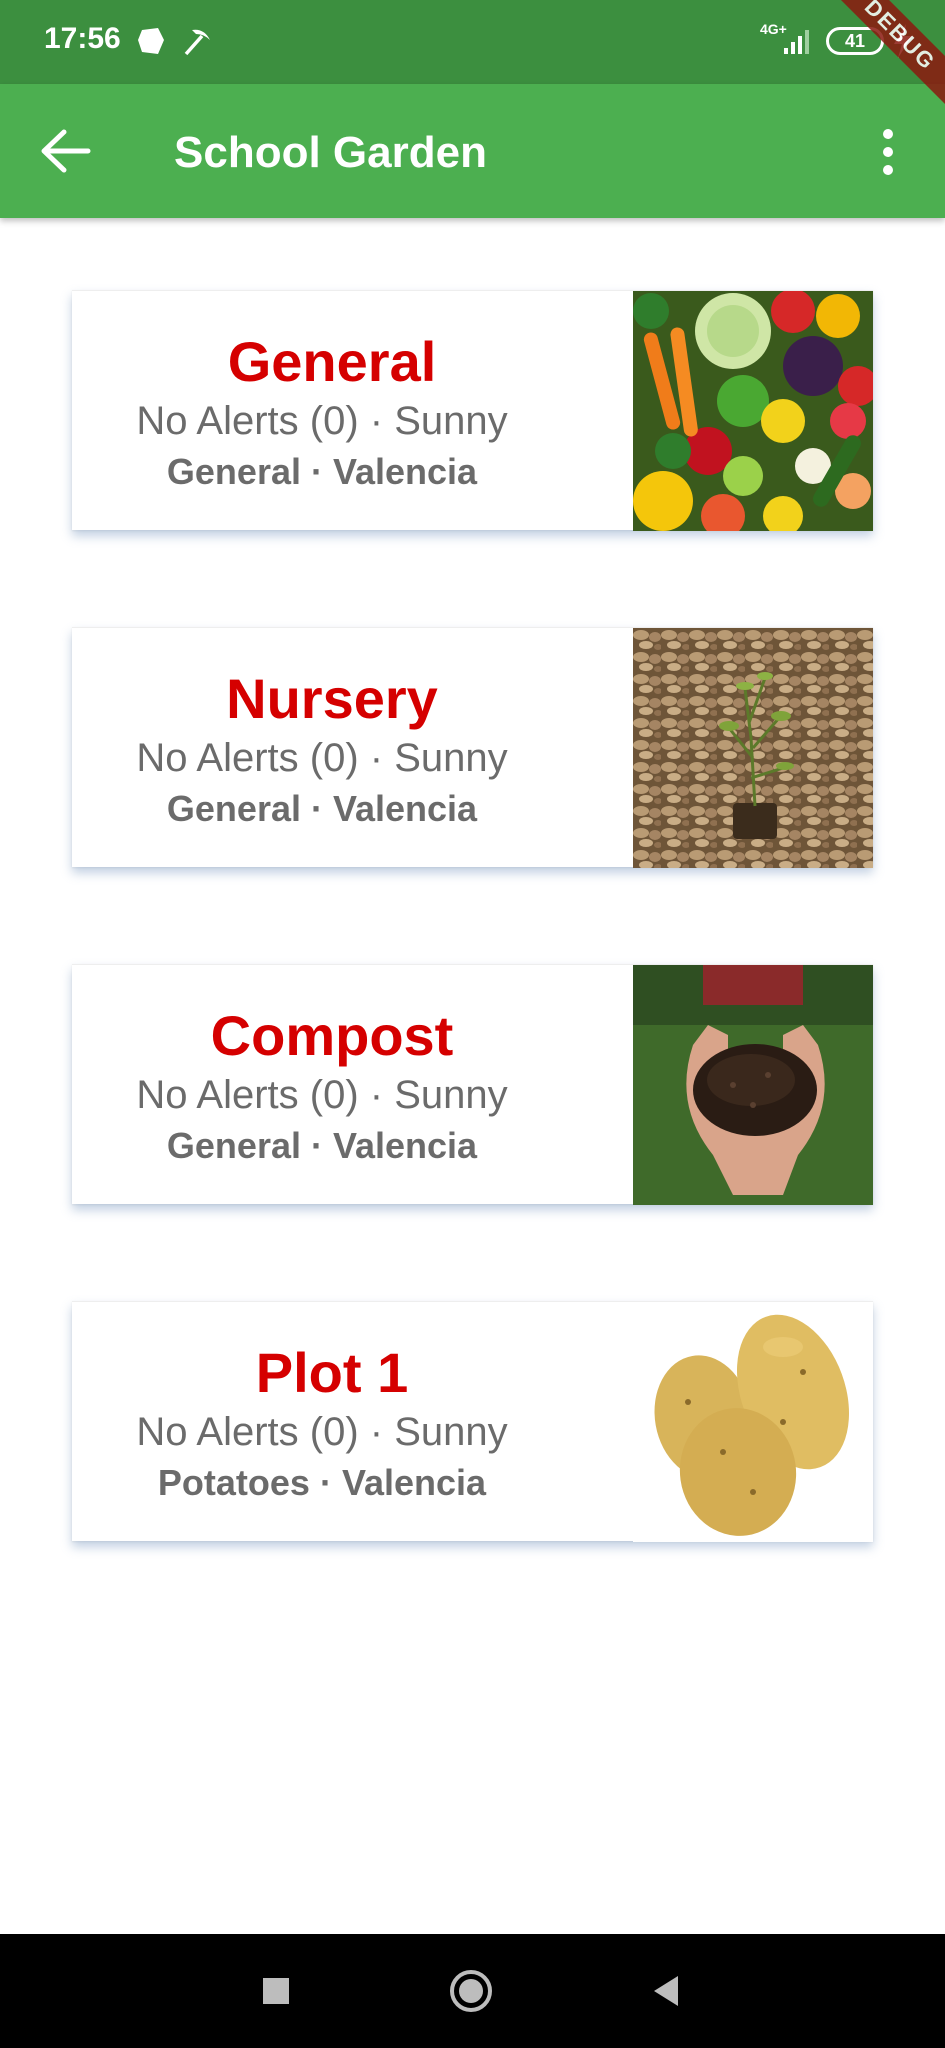 The image size is (945, 2048). Describe the element at coordinates (151, 41) in the screenshot. I see `notification-app-icon` at that location.